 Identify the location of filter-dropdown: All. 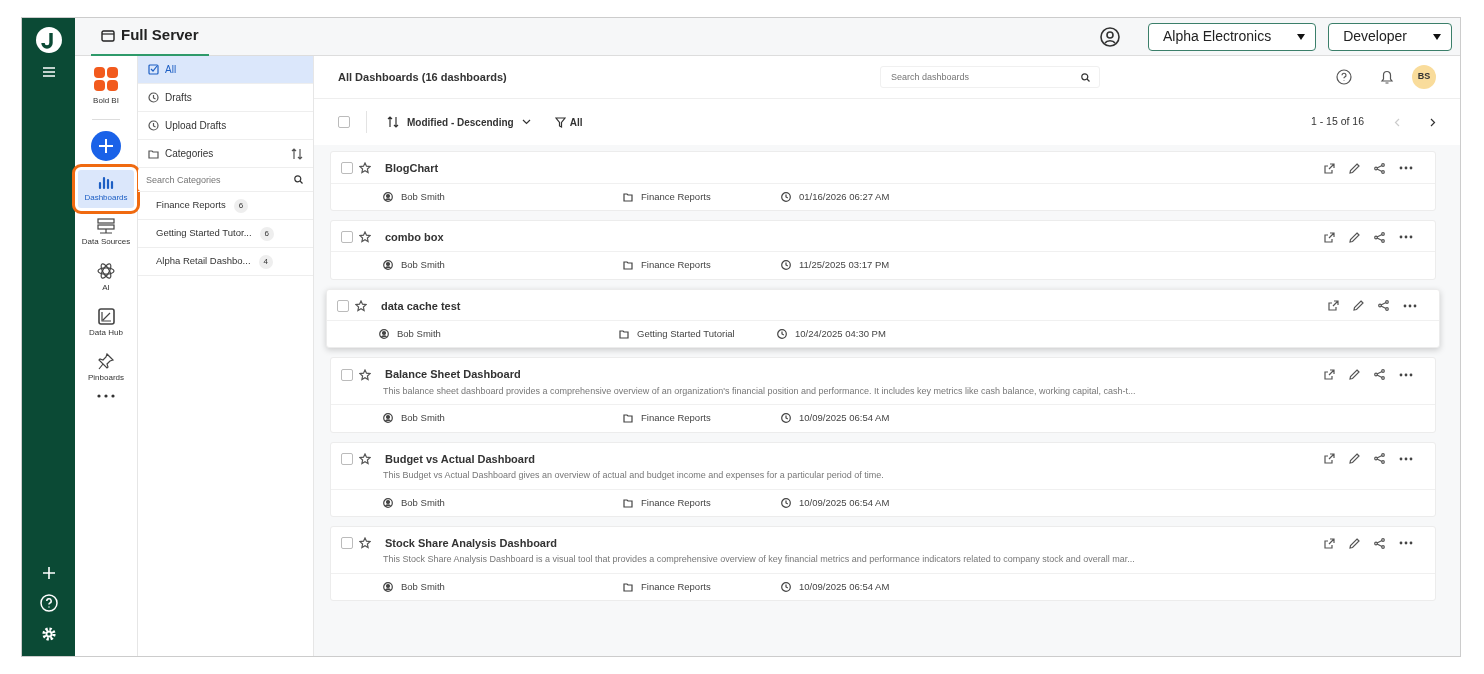
(568, 122).